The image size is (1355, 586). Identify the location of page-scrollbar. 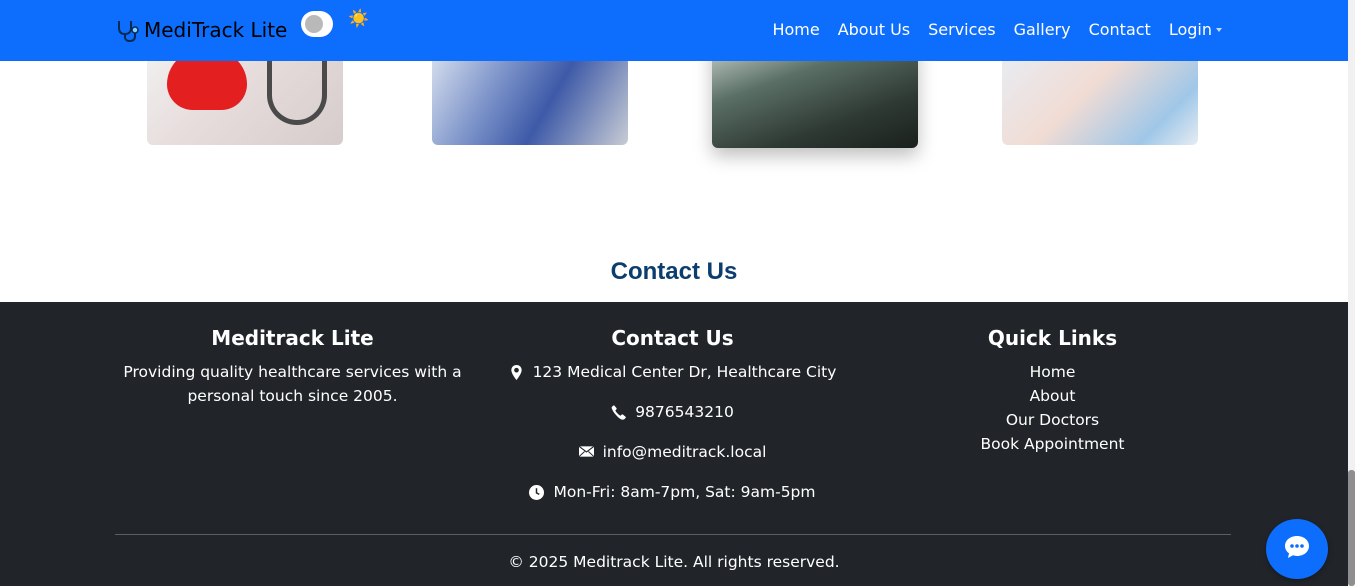
(1351, 293).